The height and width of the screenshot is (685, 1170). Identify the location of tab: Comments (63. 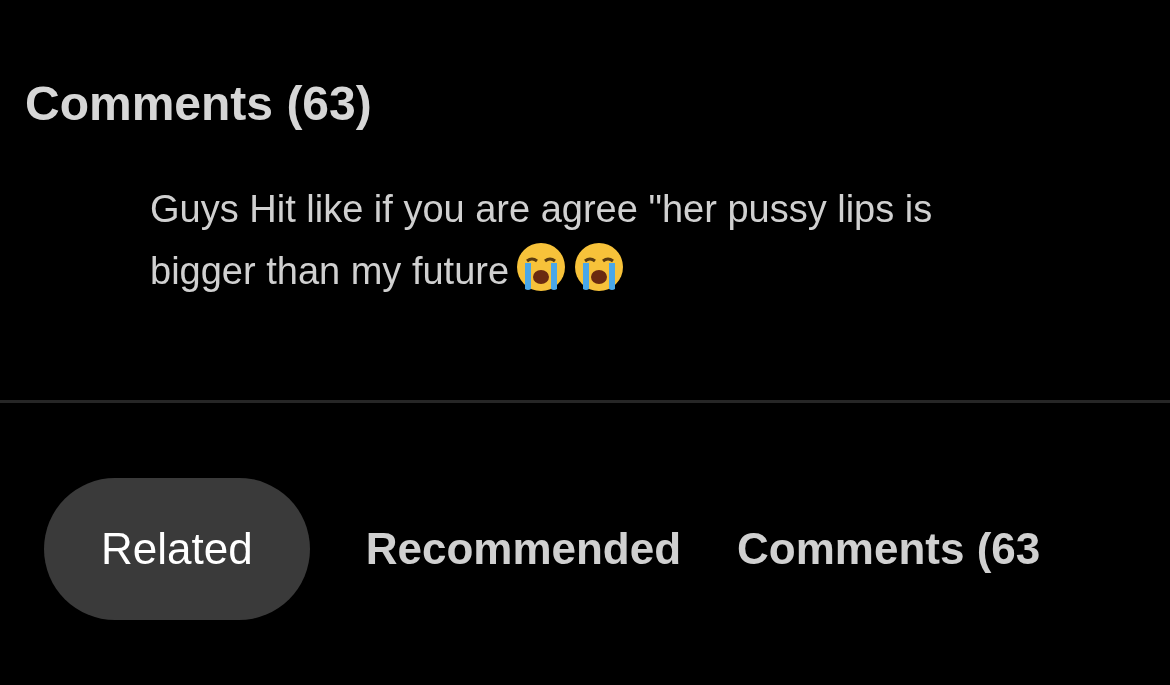
(889, 549).